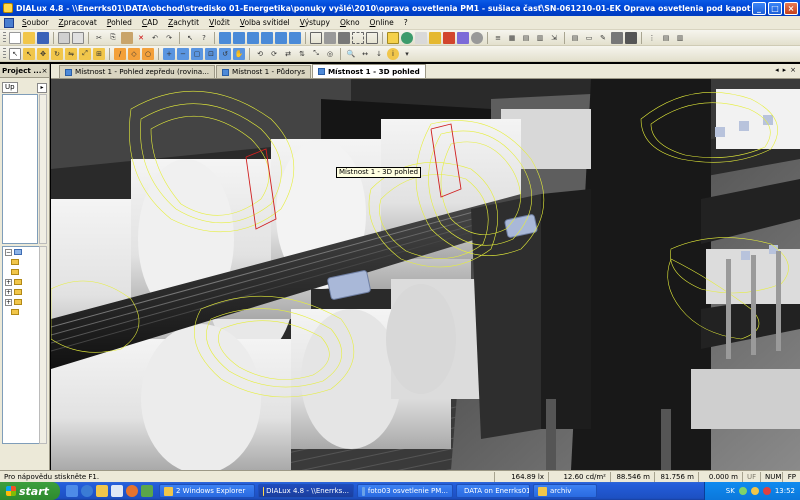  What do you see at coordinates (330, 54) in the screenshot?
I see `look-icon: ◎` at bounding box center [330, 54].